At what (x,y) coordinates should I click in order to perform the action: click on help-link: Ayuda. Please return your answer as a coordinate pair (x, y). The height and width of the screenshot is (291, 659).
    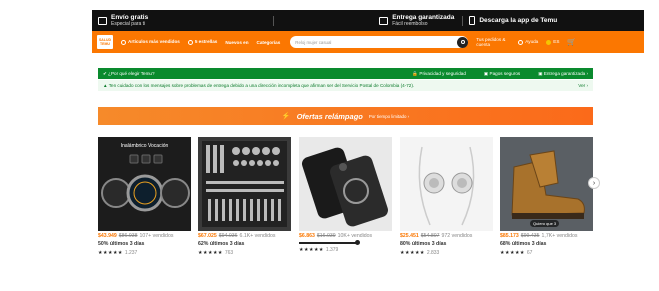
    Looking at the image, I should click on (528, 42).